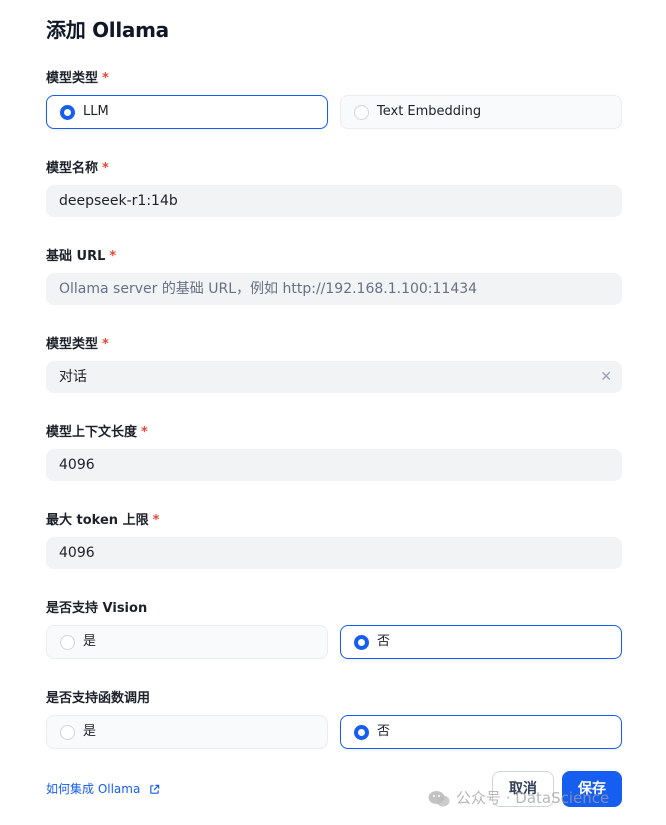 This screenshot has width=666, height=825. What do you see at coordinates (481, 732) in the screenshot?
I see `function-call-option-no: 否` at bounding box center [481, 732].